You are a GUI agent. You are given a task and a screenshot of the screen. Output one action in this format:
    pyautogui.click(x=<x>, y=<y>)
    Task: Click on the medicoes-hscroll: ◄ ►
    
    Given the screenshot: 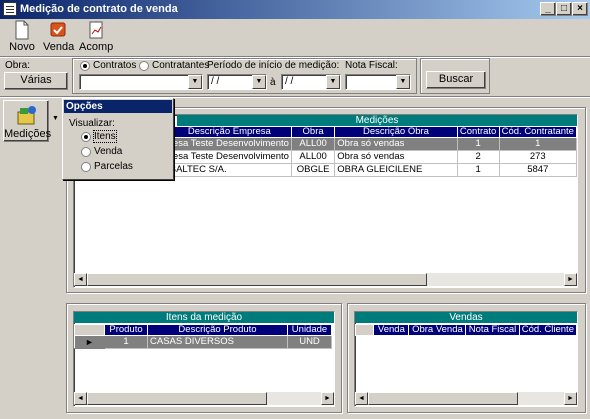 What is the action you would take?
    pyautogui.click(x=325, y=279)
    